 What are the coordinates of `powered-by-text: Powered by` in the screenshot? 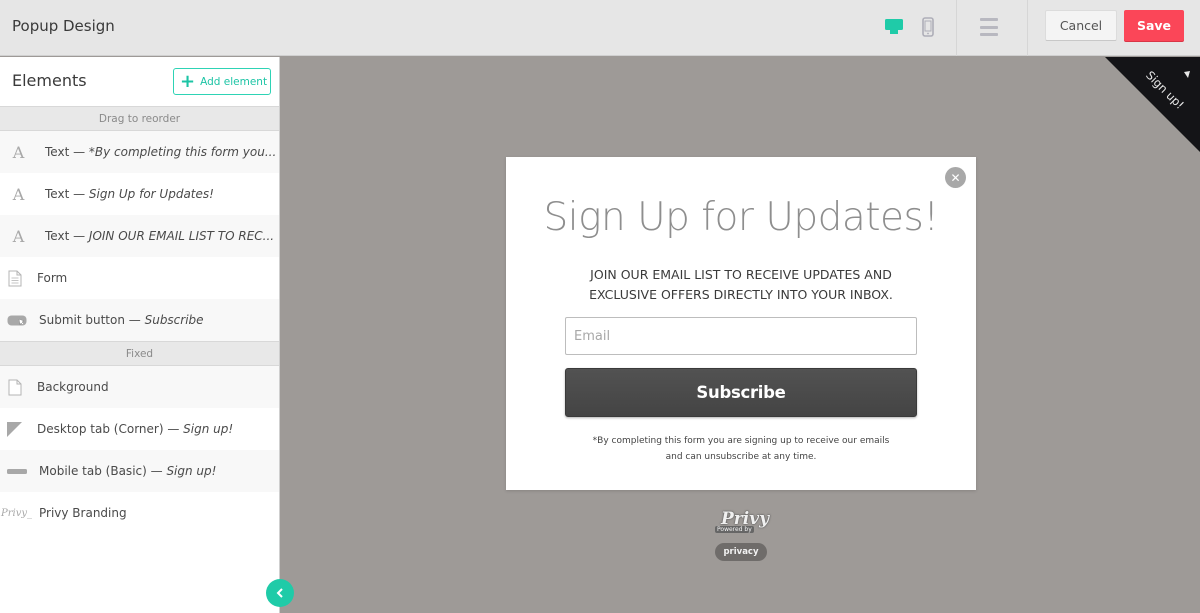 It's located at (734, 529).